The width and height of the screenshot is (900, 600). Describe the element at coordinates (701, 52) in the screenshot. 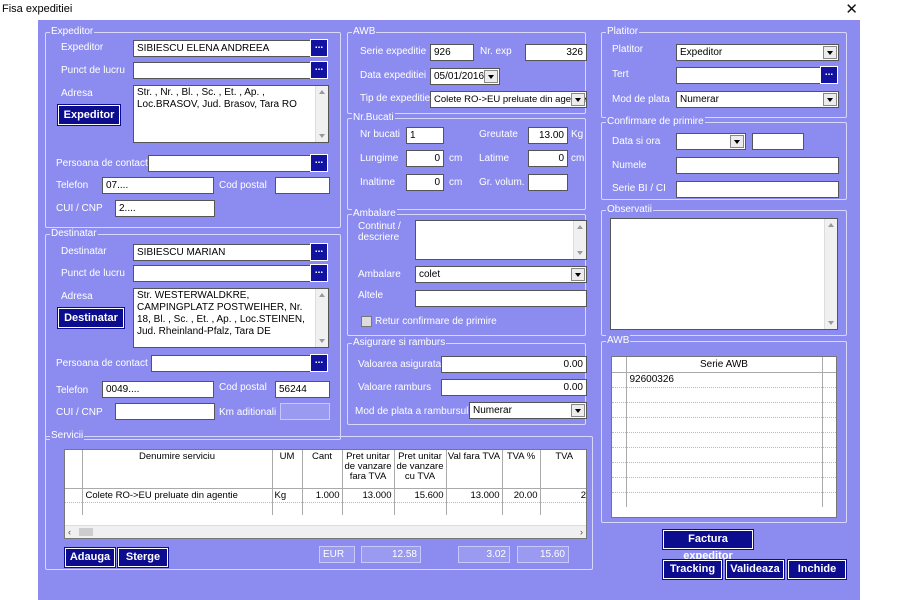

I see `platitor-select-text: Expeditor` at that location.